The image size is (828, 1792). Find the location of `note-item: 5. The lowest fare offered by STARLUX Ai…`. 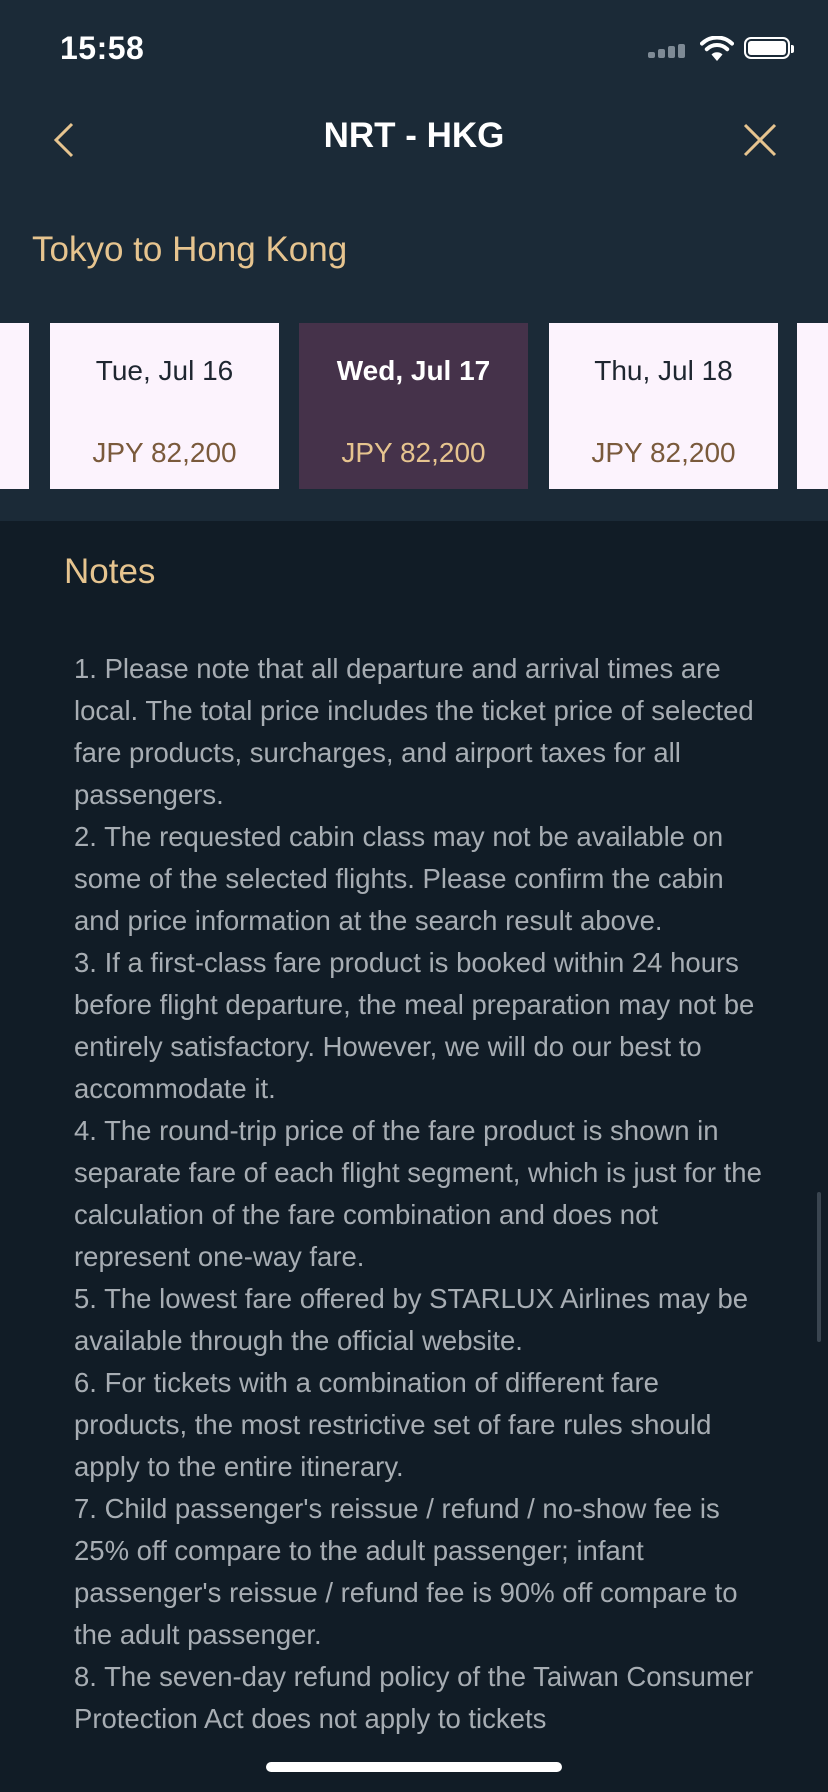

note-item: 5. The lowest fare offered by STARLUX Ai… is located at coordinates (411, 1319).